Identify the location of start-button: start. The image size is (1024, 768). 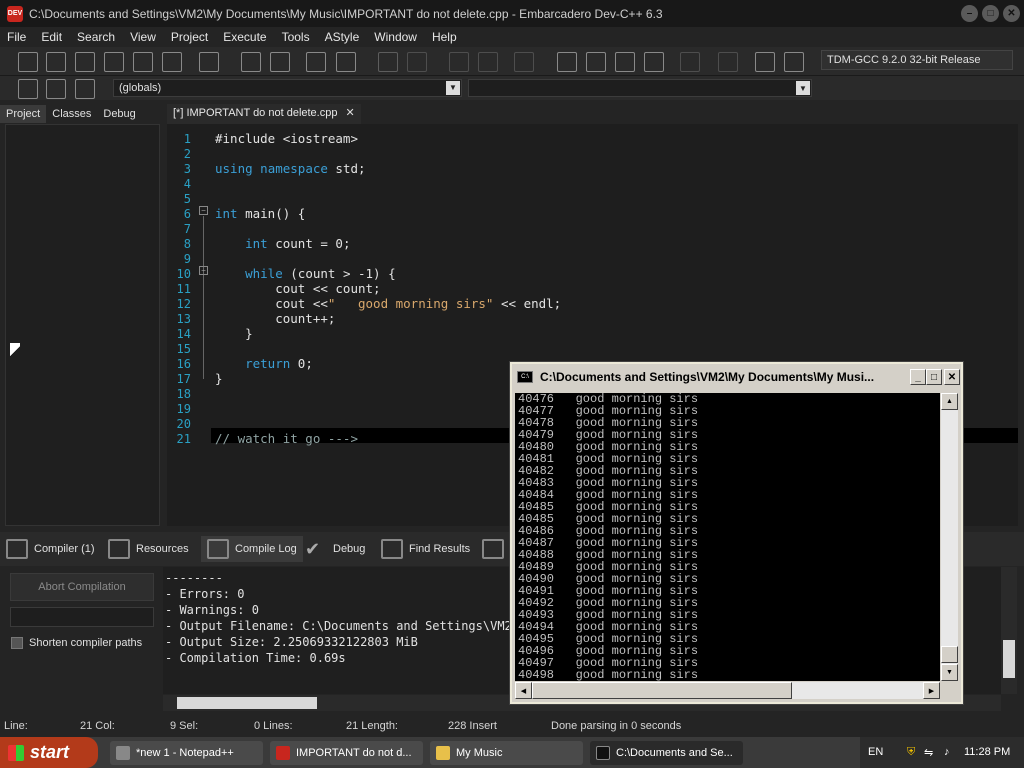
(49, 752).